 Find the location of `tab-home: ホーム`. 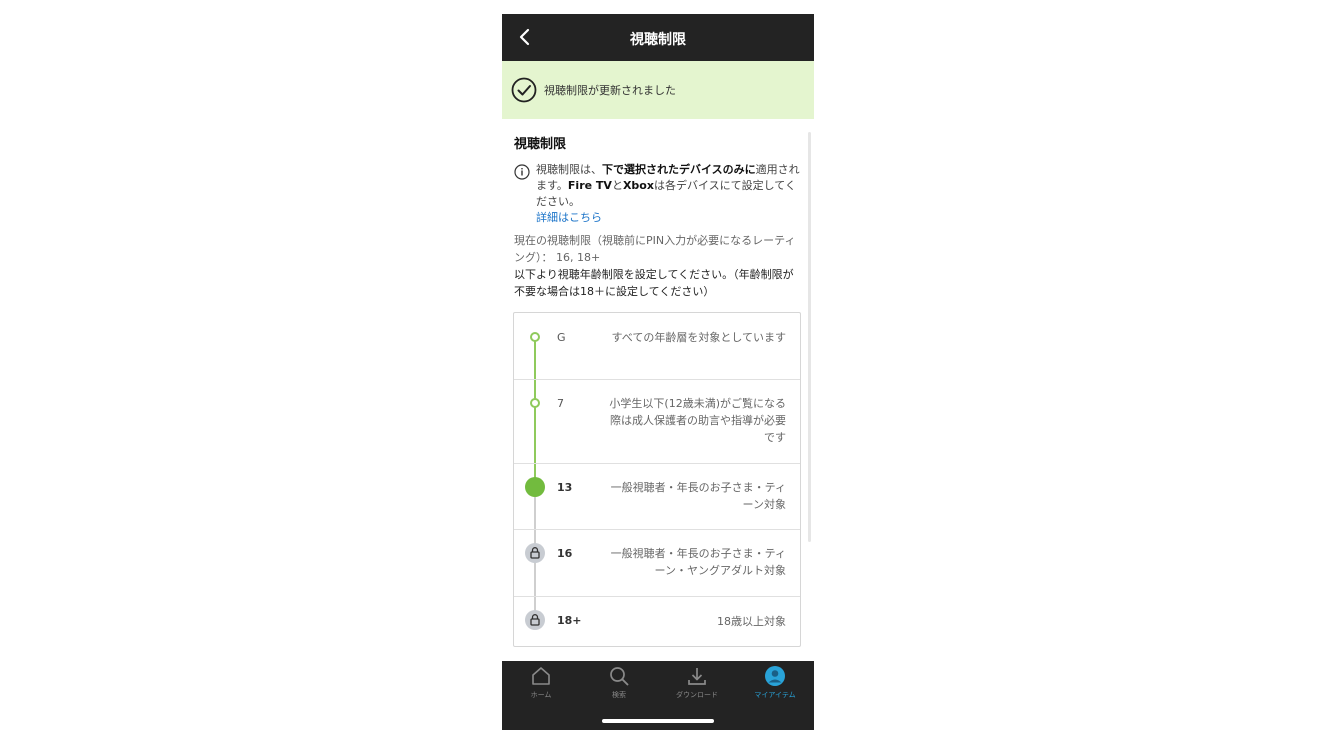

tab-home: ホーム is located at coordinates (541, 690).